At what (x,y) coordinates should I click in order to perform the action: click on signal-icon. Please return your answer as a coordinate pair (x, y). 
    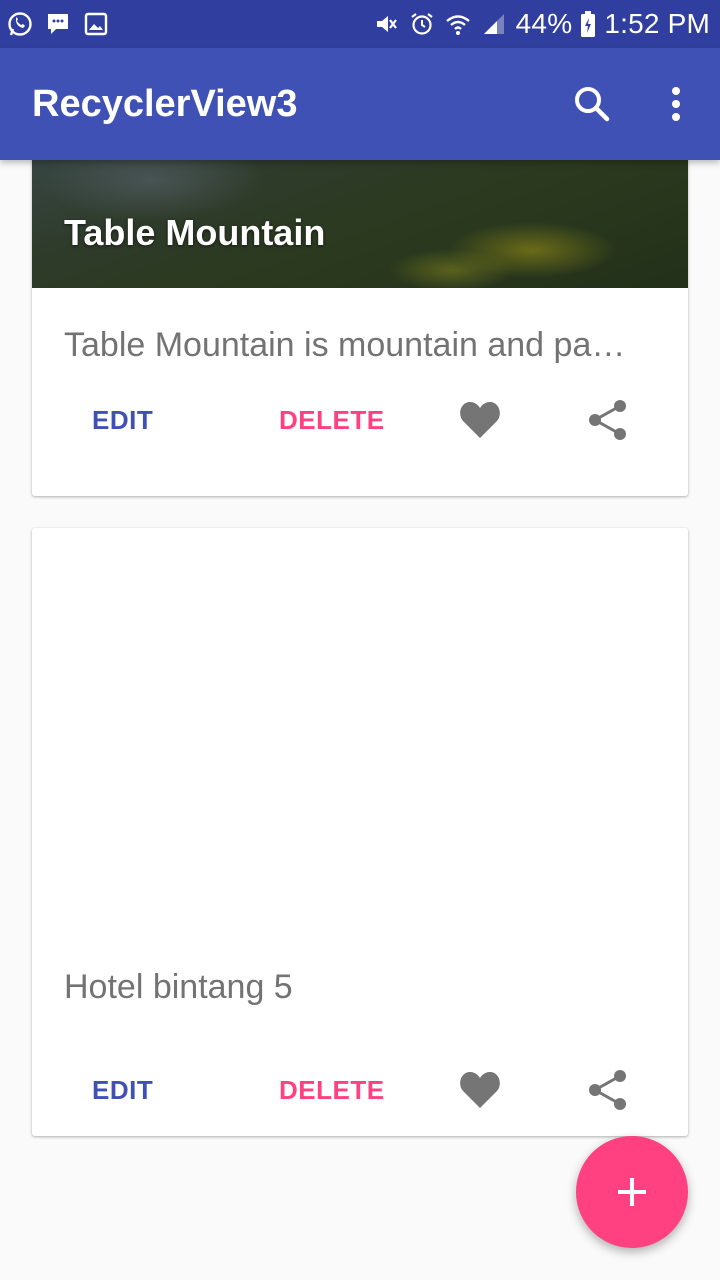
    Looking at the image, I should click on (494, 24).